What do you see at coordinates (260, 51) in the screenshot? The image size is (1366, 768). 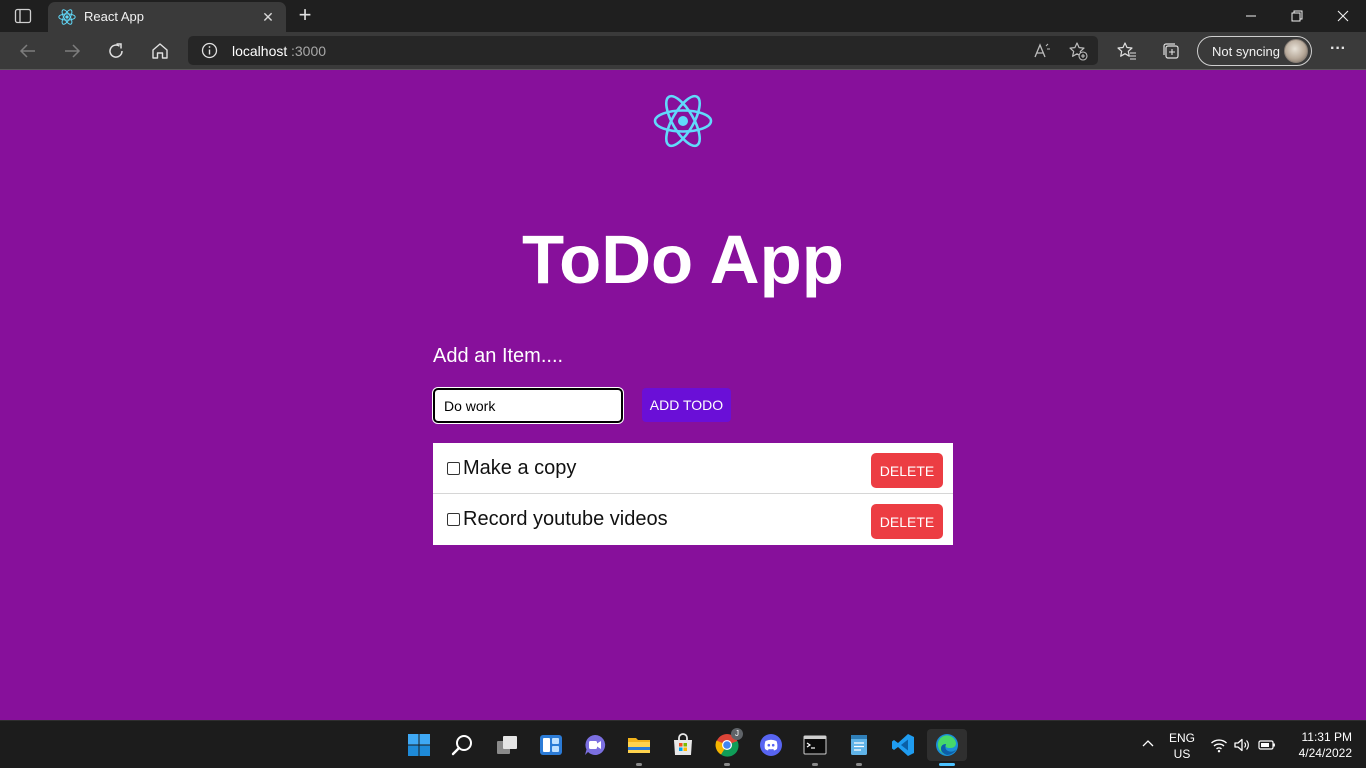 I see `url-host: localhost` at bounding box center [260, 51].